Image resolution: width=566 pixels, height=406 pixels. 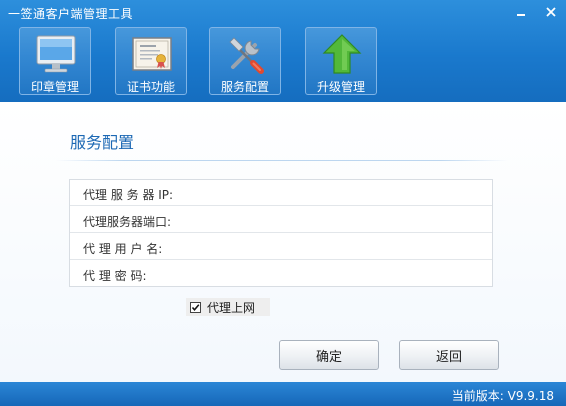 I want to click on close-icon, so click(x=551, y=12).